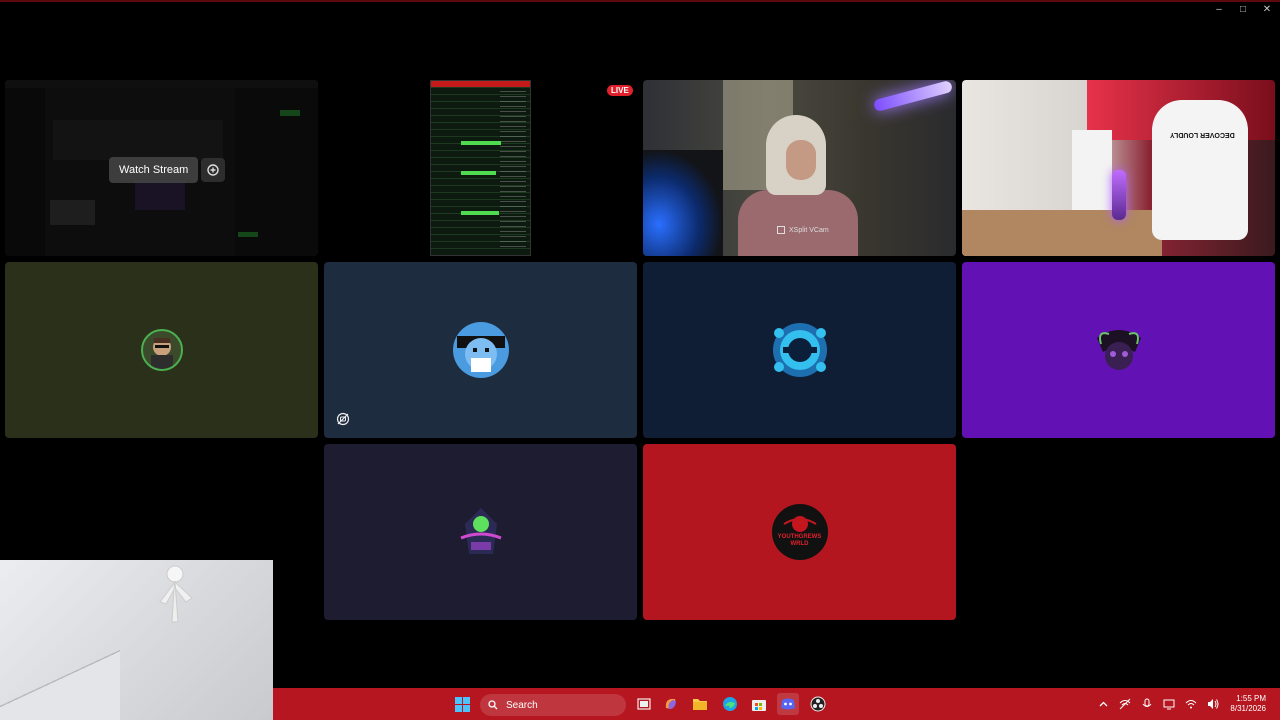 The width and height of the screenshot is (1280, 720). I want to click on webcam-person, so click(798, 185).